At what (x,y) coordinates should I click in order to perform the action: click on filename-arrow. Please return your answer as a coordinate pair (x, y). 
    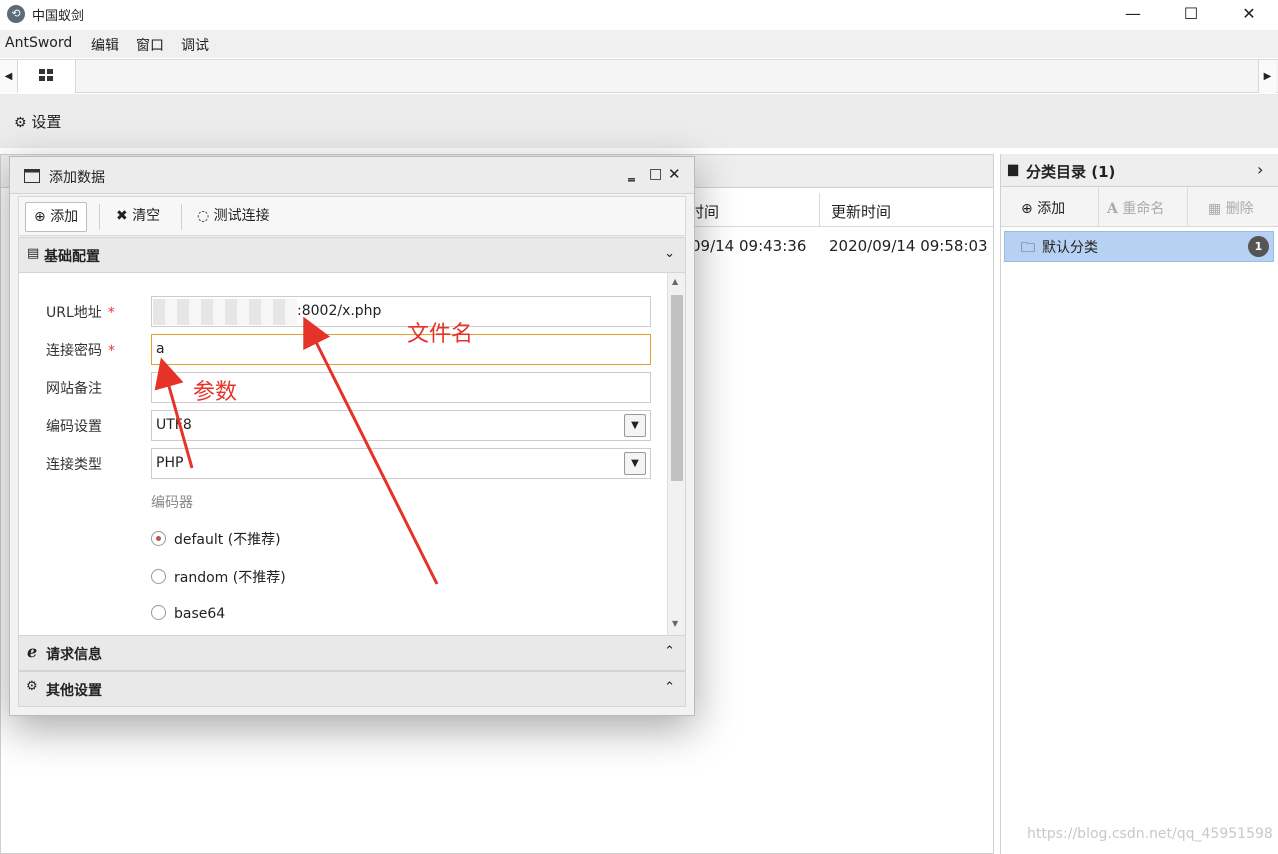
    Looking at the image, I should click on (371, 450).